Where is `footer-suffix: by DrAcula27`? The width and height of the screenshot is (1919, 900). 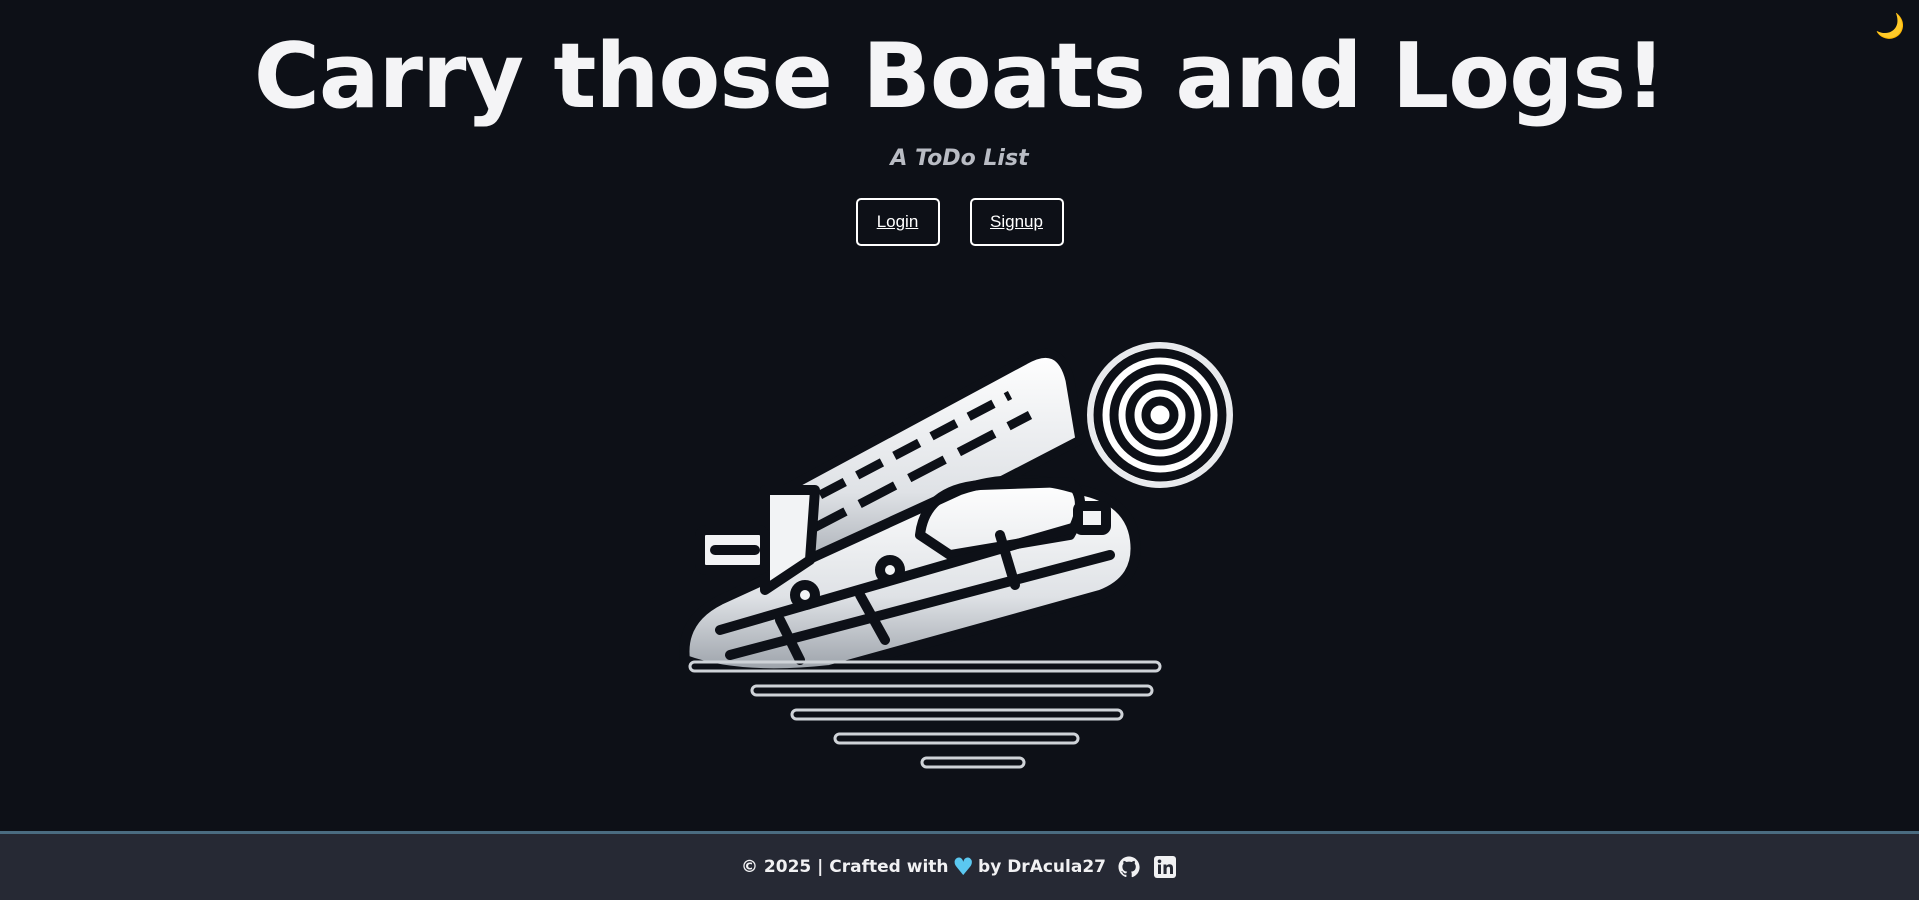
footer-suffix: by DrAcula27 is located at coordinates (1042, 867).